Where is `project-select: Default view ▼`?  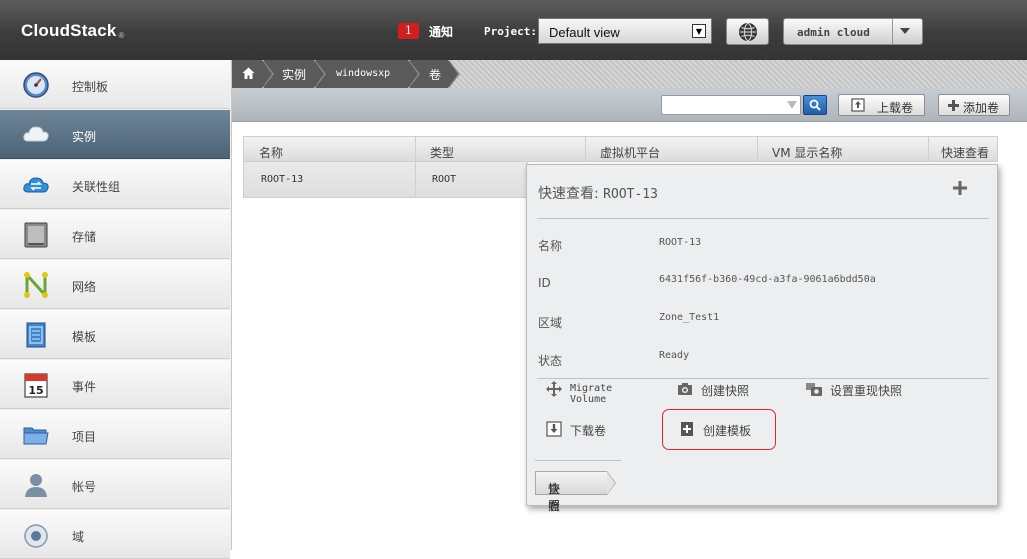 project-select: Default view ▼ is located at coordinates (625, 31).